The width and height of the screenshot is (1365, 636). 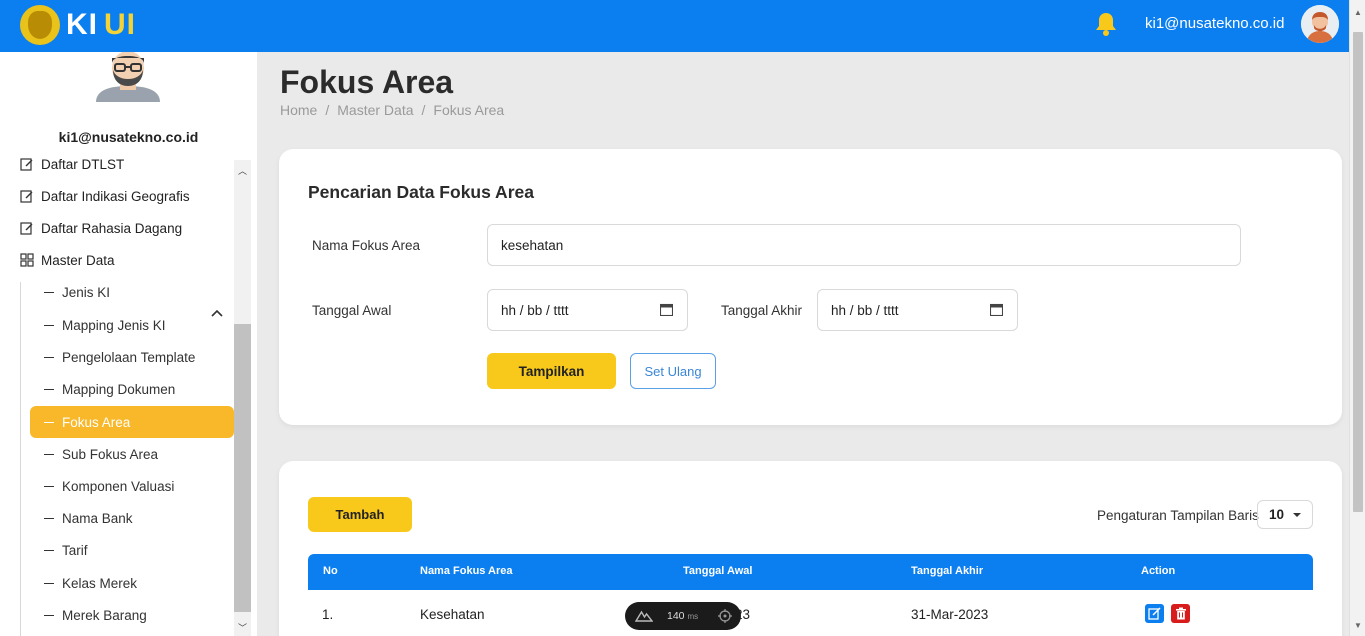 I want to click on dev-toolbar: 140 ms, so click(x=683, y=616).